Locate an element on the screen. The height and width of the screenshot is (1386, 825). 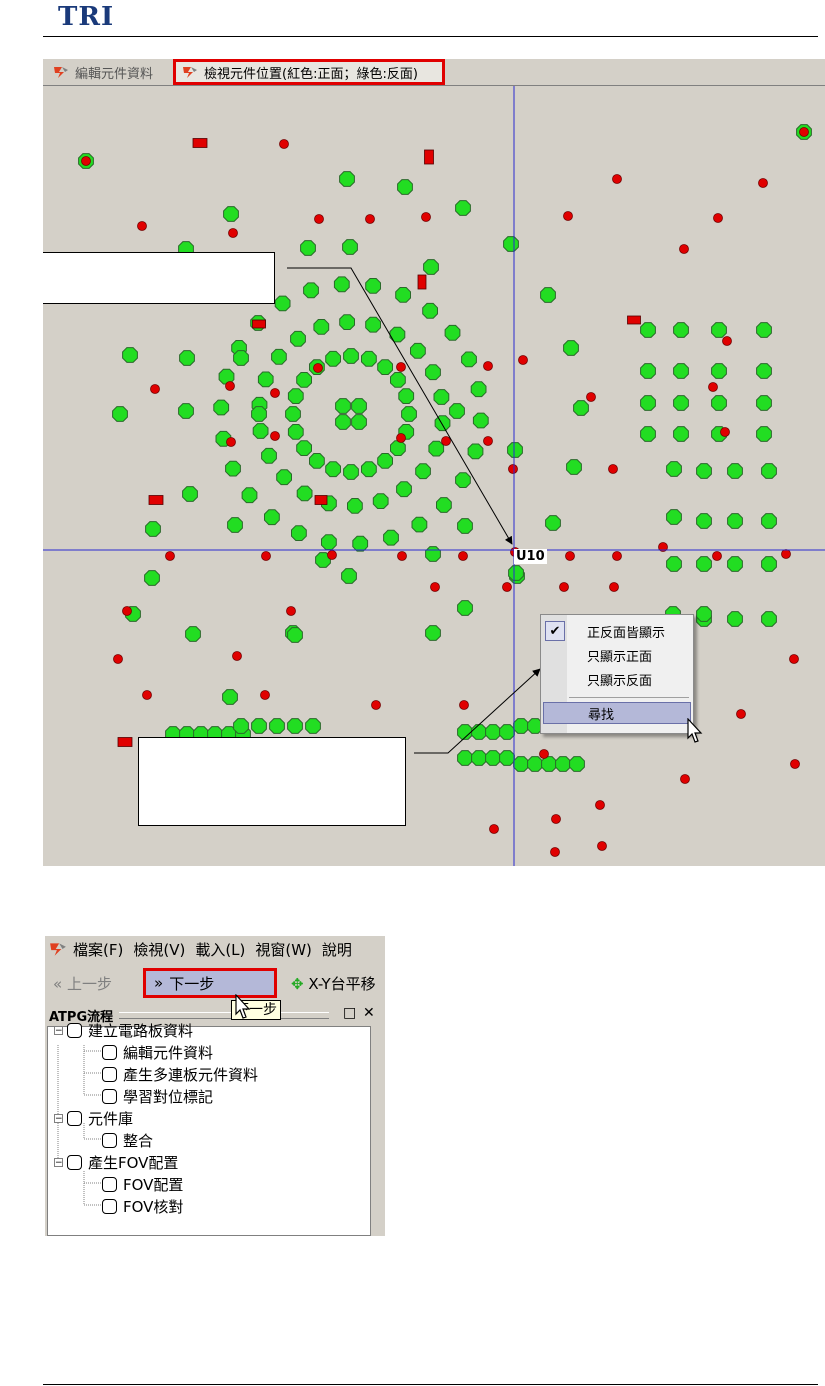
tree-node-library: − 元件庫 is located at coordinates (93, 1118).